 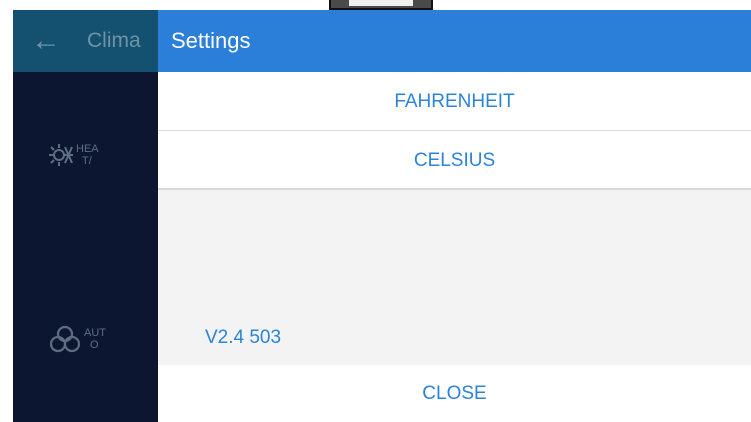 I want to click on divider, so click(x=454, y=130).